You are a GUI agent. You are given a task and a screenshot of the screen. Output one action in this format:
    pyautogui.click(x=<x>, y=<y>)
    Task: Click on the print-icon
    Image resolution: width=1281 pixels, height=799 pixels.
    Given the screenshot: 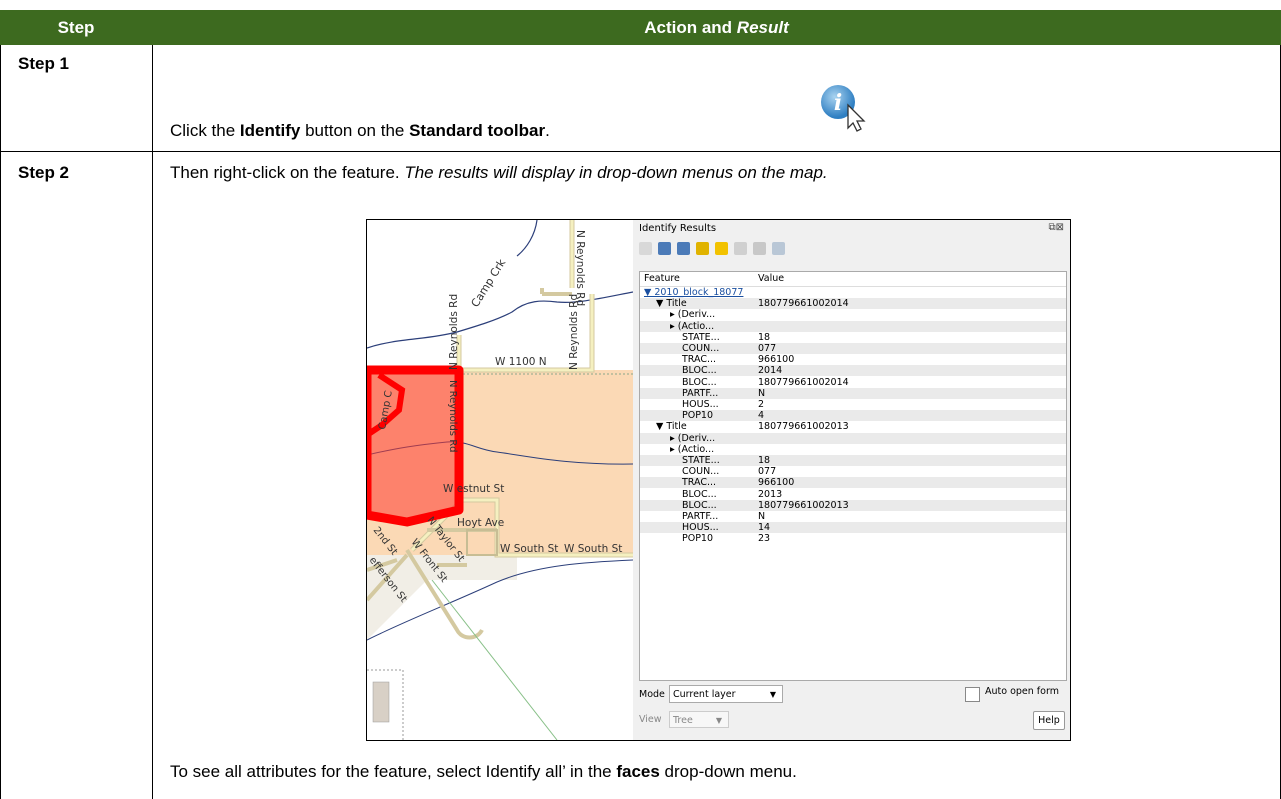 What is the action you would take?
    pyautogui.click(x=759, y=248)
    